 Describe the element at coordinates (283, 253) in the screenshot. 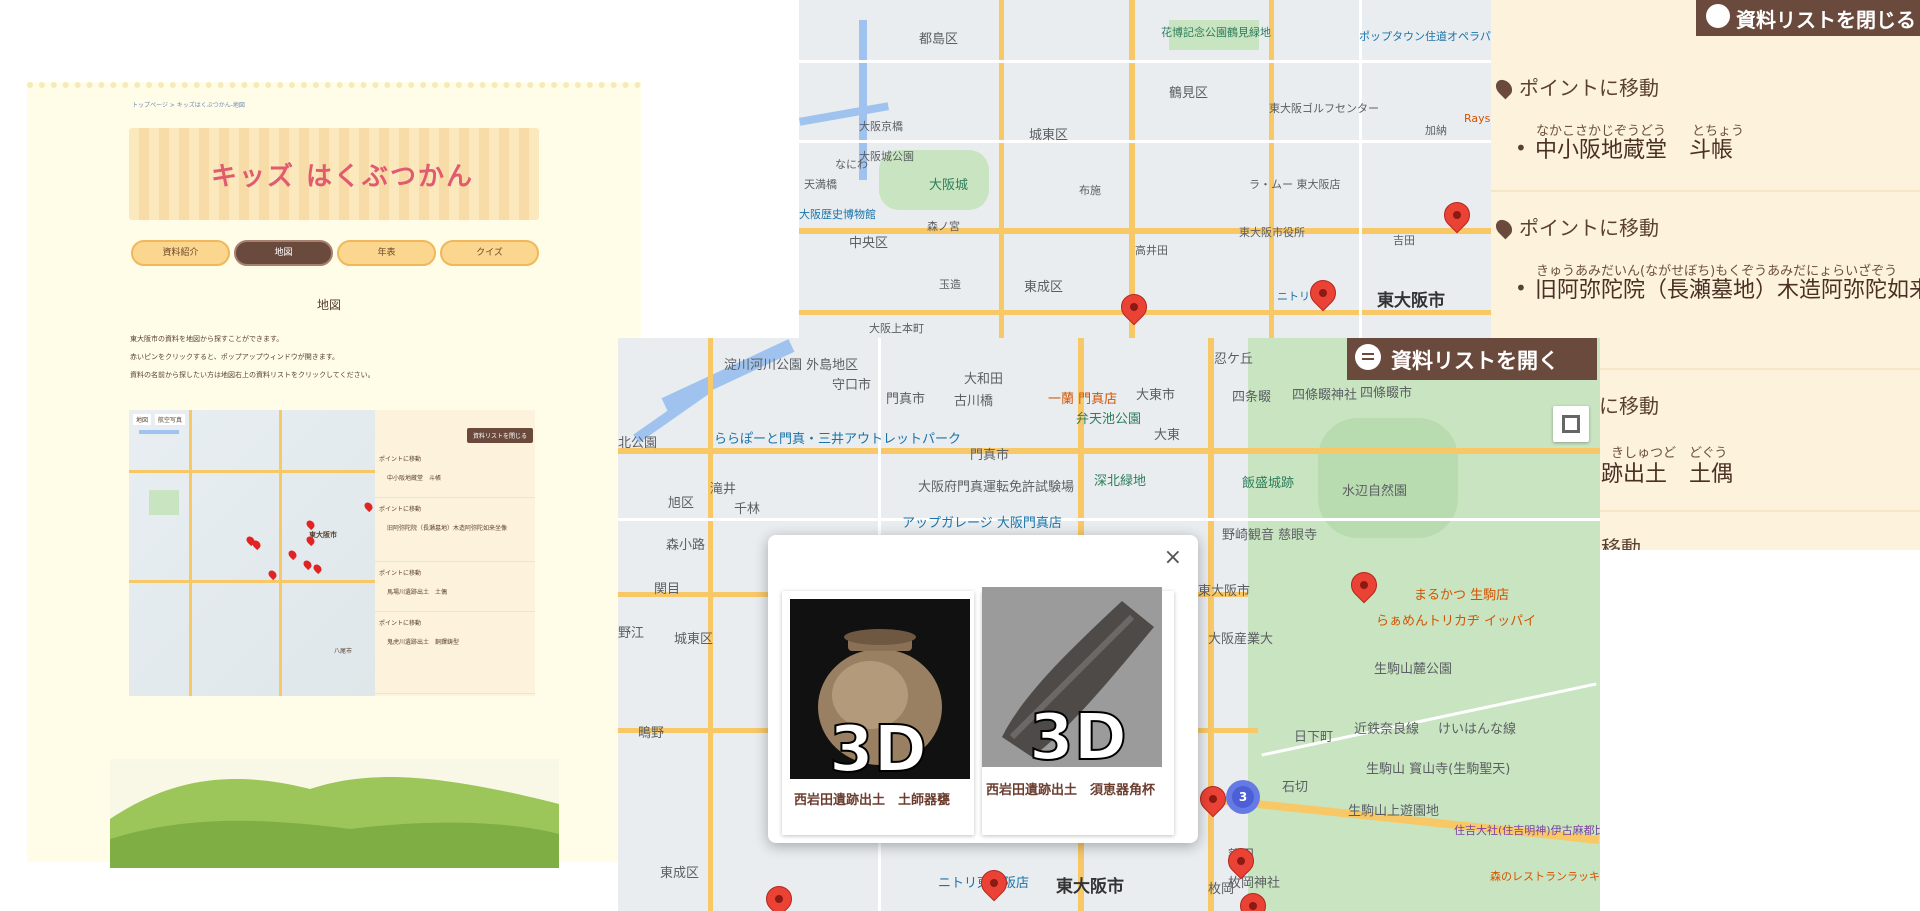

I see `tab-map: 地図` at that location.